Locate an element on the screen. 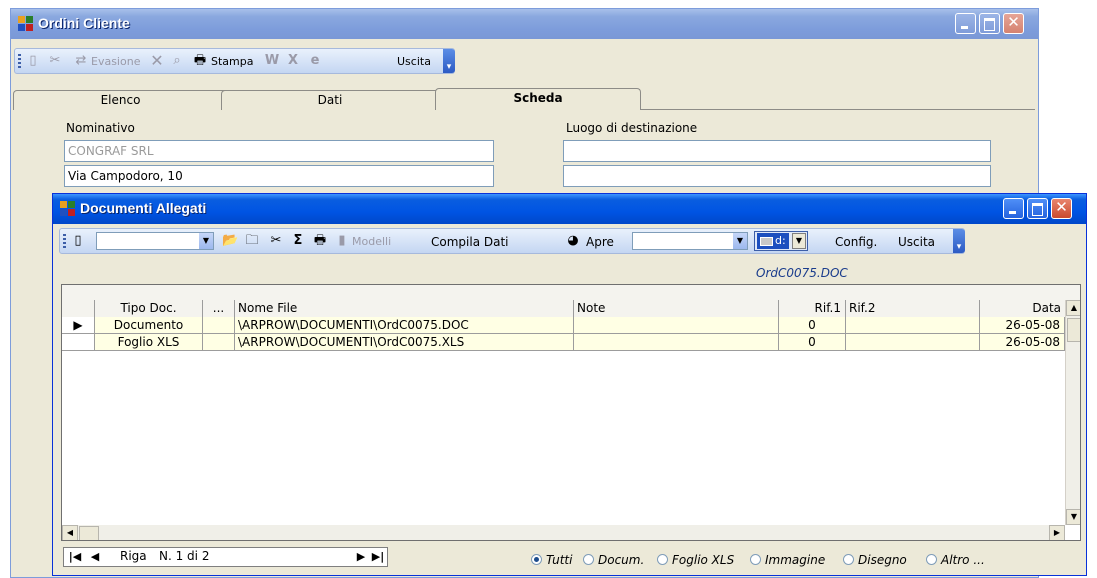  apre-select: ▼ is located at coordinates (690, 241).